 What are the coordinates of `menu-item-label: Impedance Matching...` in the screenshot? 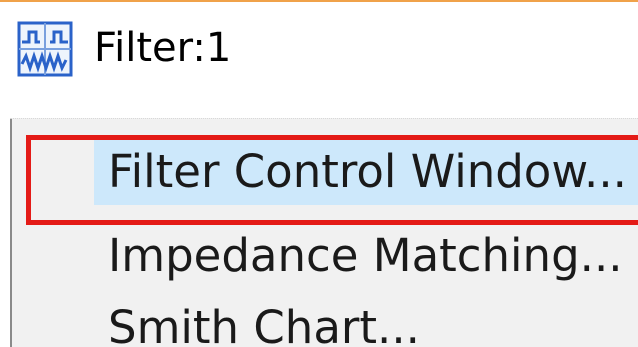 It's located at (365, 255).